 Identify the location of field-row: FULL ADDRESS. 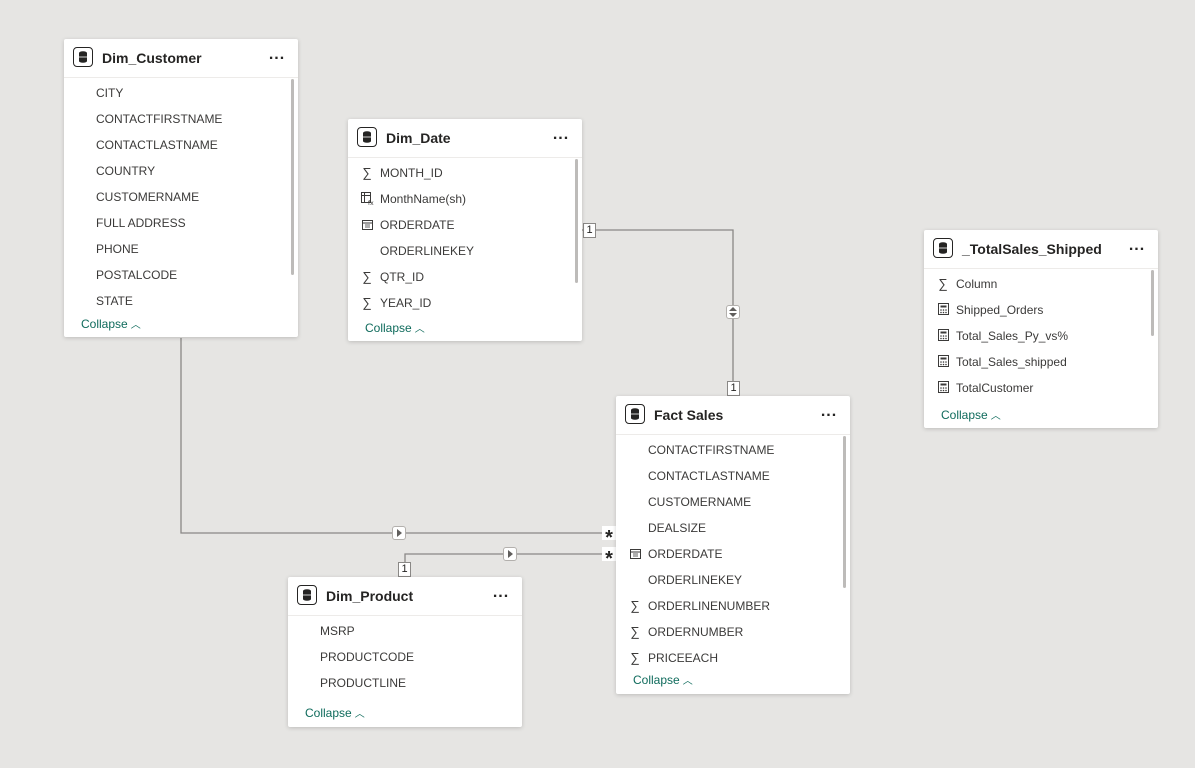
(177, 223).